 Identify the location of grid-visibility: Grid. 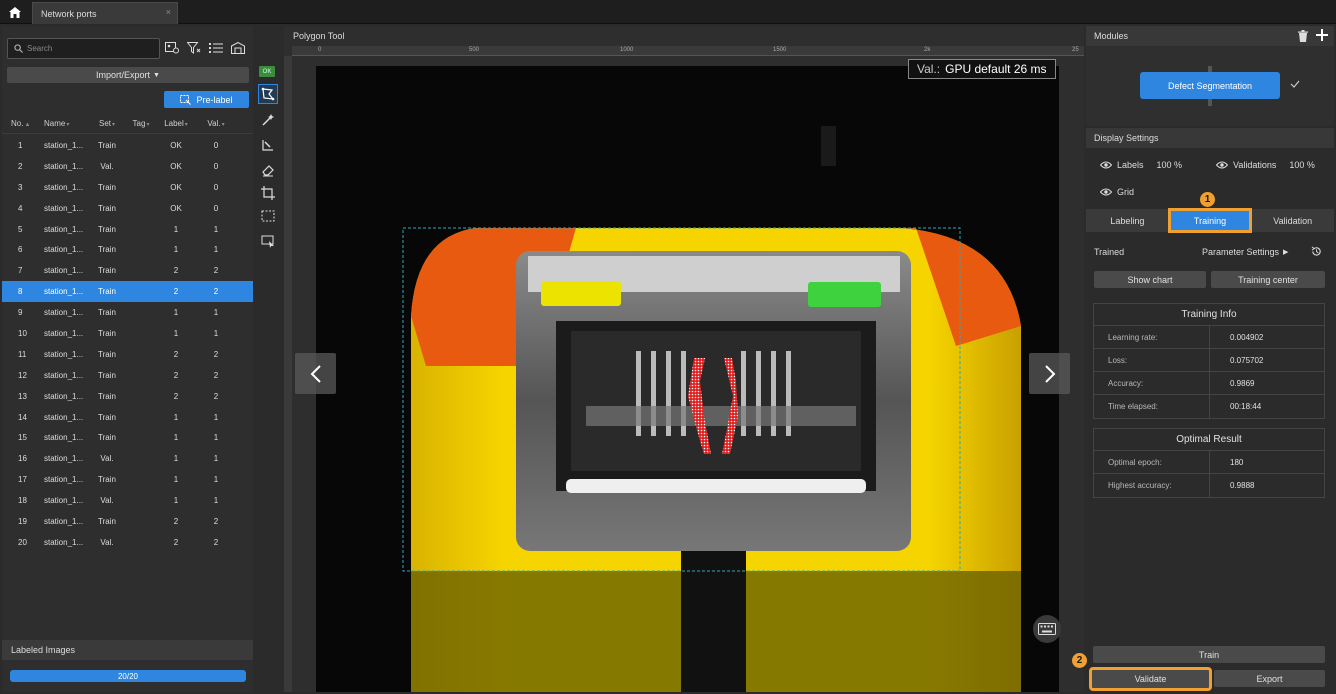
(1117, 192).